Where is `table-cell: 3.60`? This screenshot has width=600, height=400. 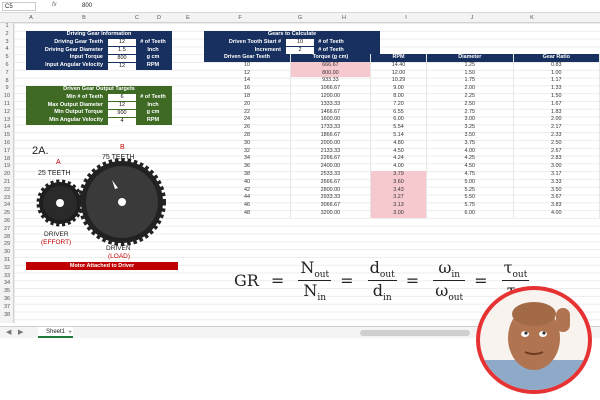 table-cell: 3.60 is located at coordinates (399, 182).